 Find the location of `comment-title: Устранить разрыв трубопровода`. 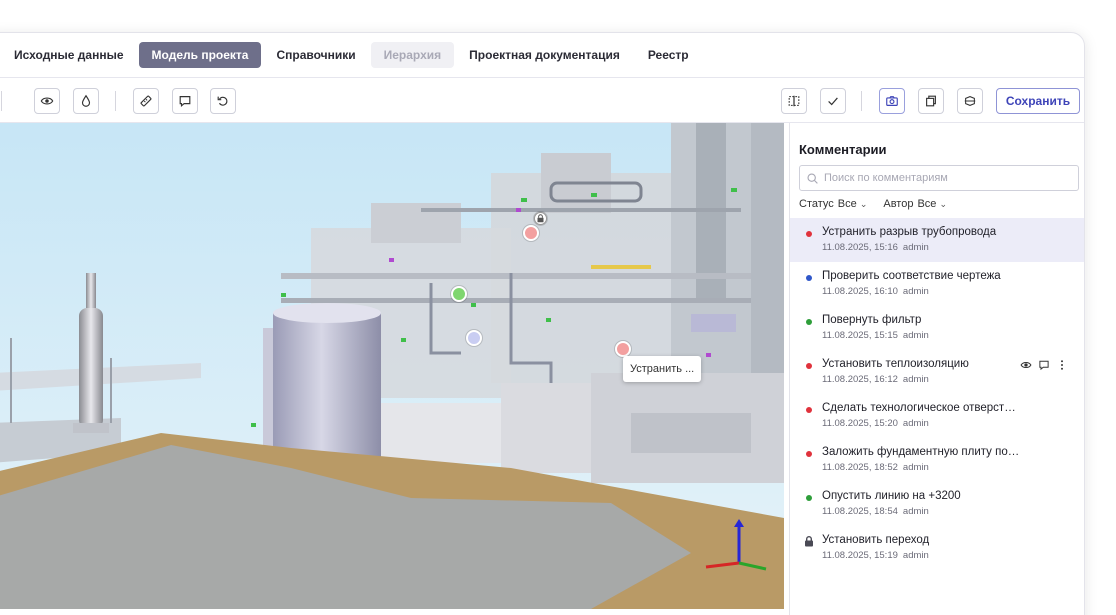

comment-title: Устранить разрыв трубопровода is located at coordinates (909, 232).